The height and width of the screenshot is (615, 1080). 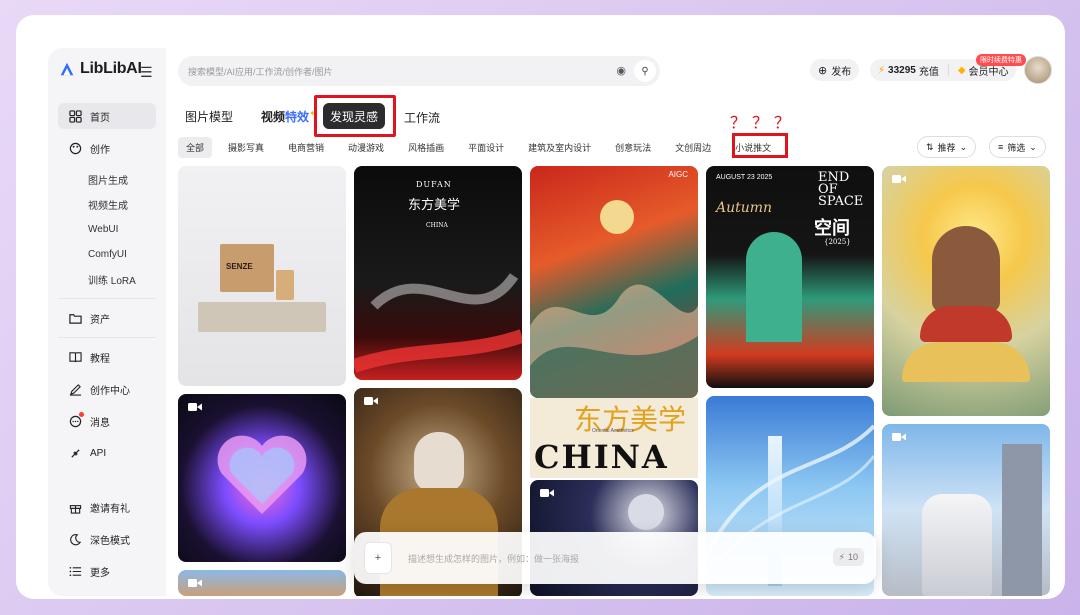 What do you see at coordinates (75, 389) in the screenshot?
I see `pen-icon` at bounding box center [75, 389].